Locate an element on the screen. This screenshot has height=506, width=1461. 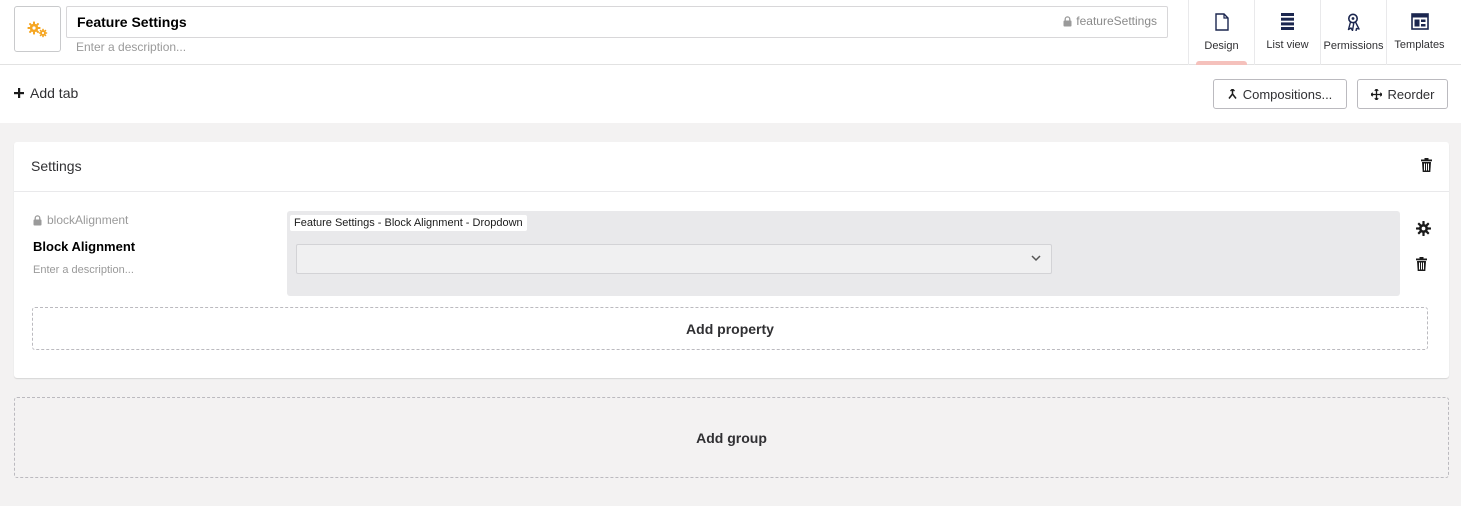
cogs-icon is located at coordinates (37, 29).